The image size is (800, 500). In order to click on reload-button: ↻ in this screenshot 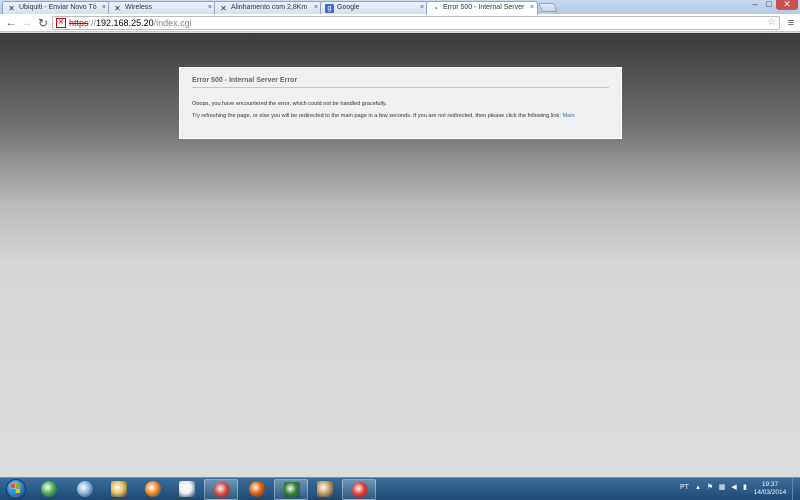, I will do `click(43, 23)`.